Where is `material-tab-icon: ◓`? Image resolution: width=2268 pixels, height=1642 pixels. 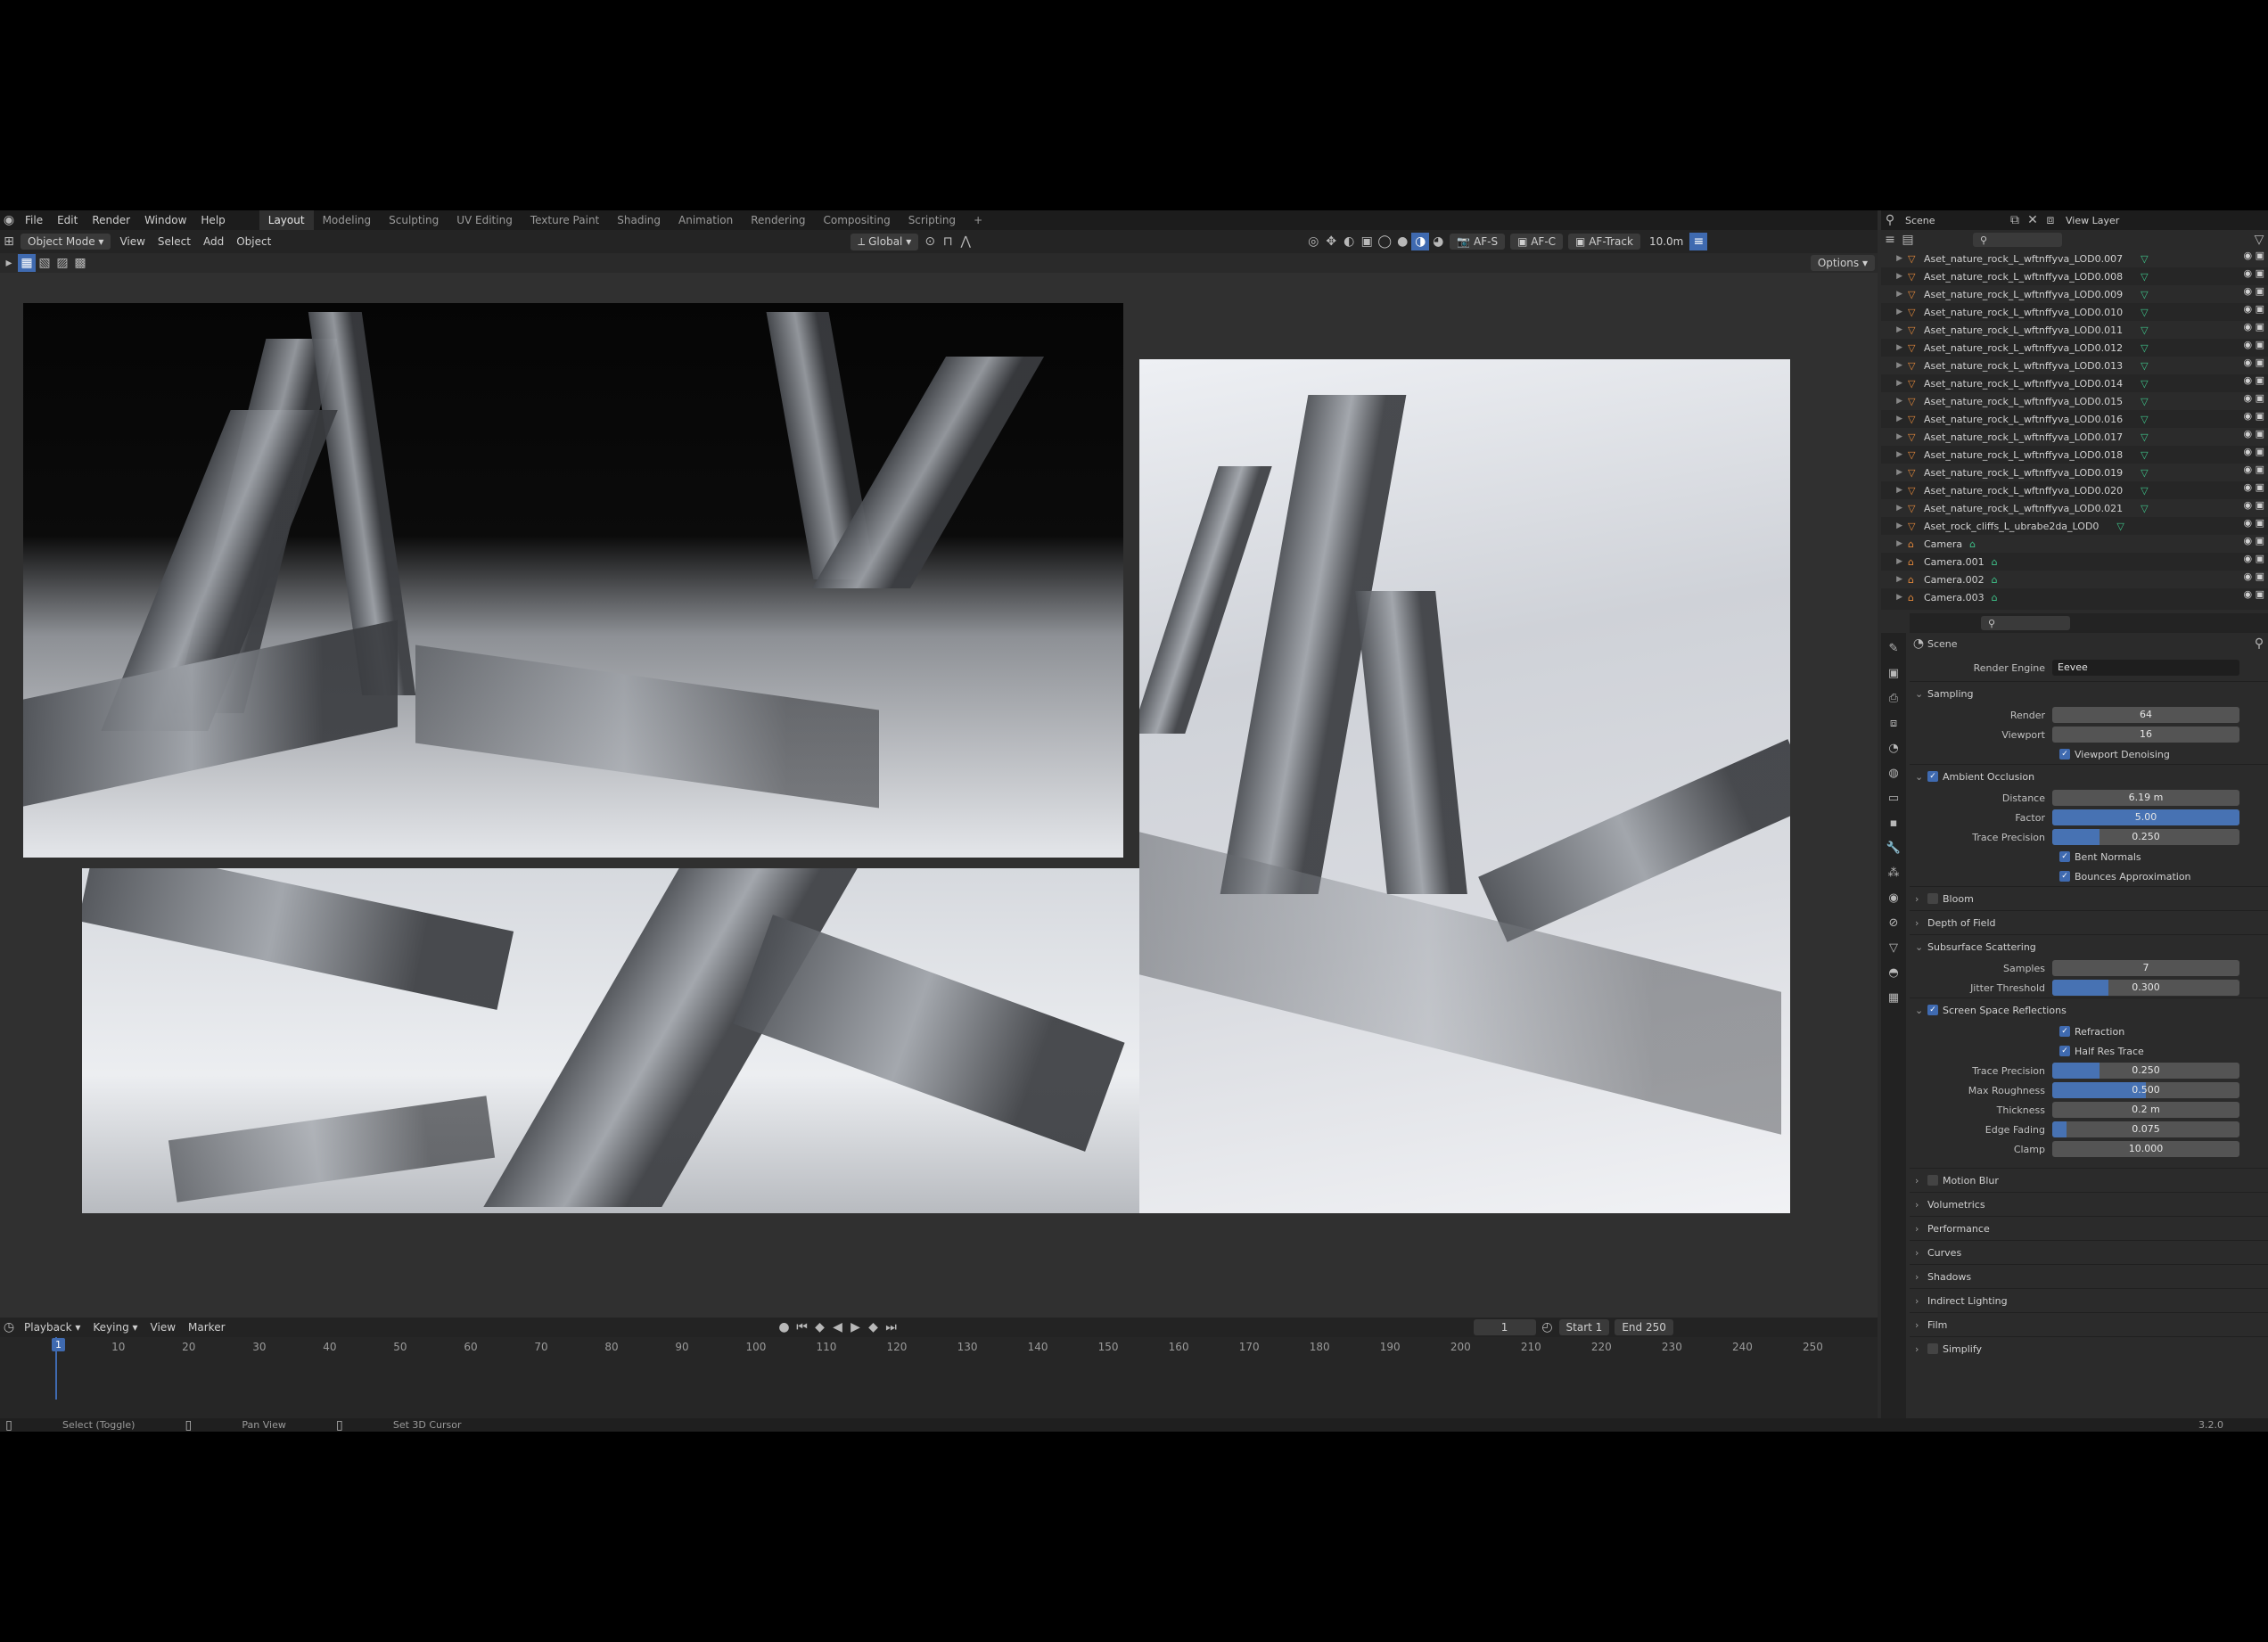 material-tab-icon: ◓ is located at coordinates (1893, 973).